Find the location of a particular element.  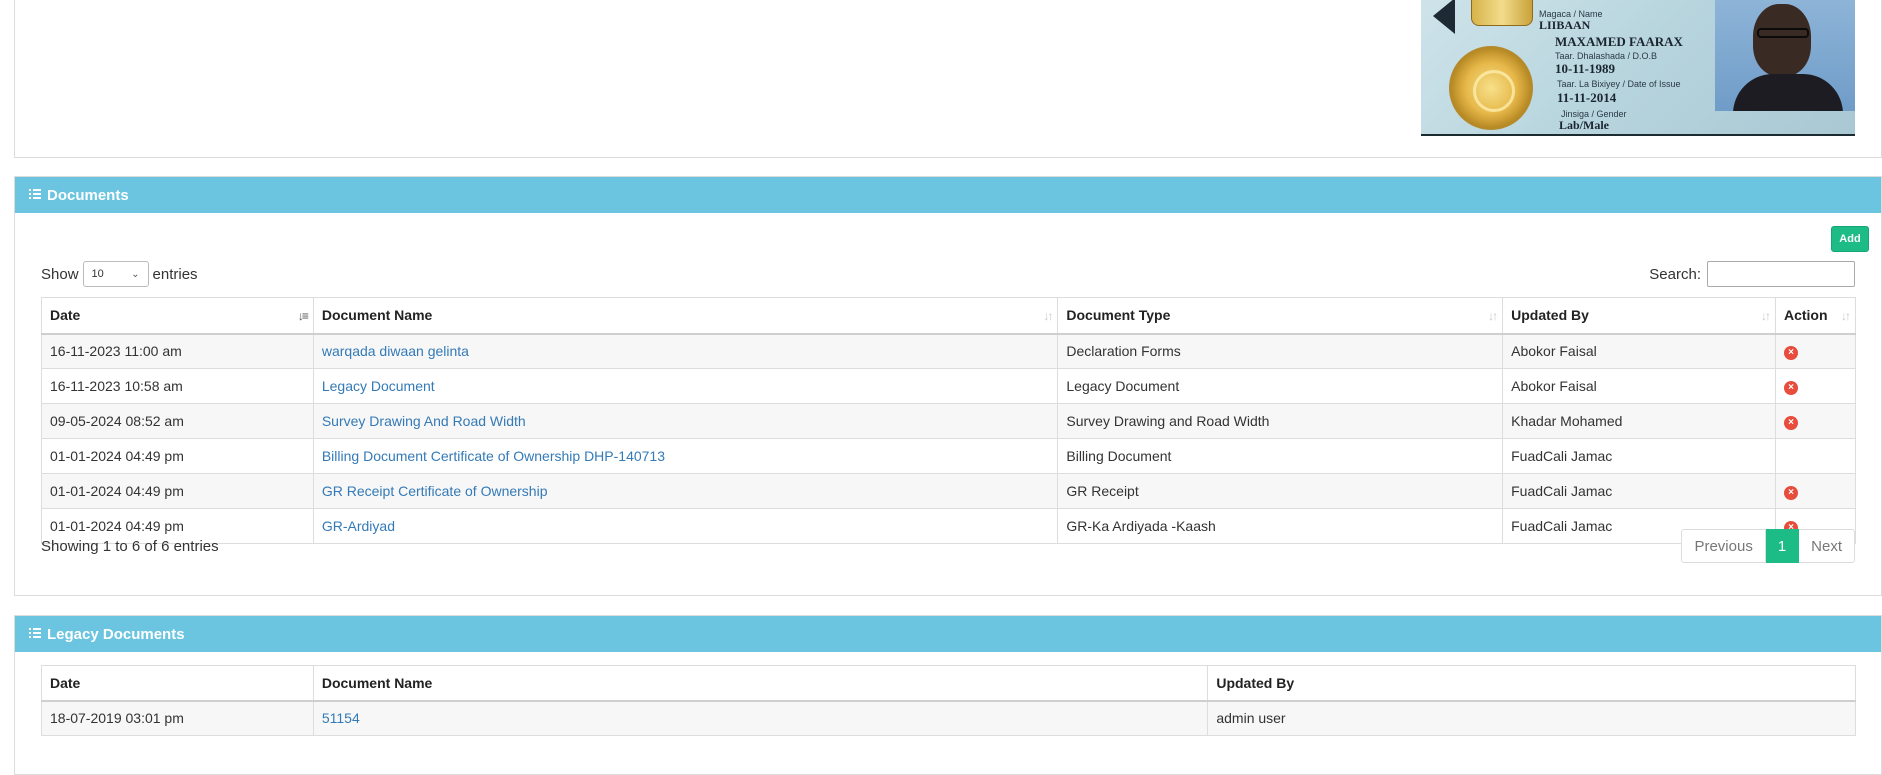

document-link: Legacy Document is located at coordinates (378, 386).